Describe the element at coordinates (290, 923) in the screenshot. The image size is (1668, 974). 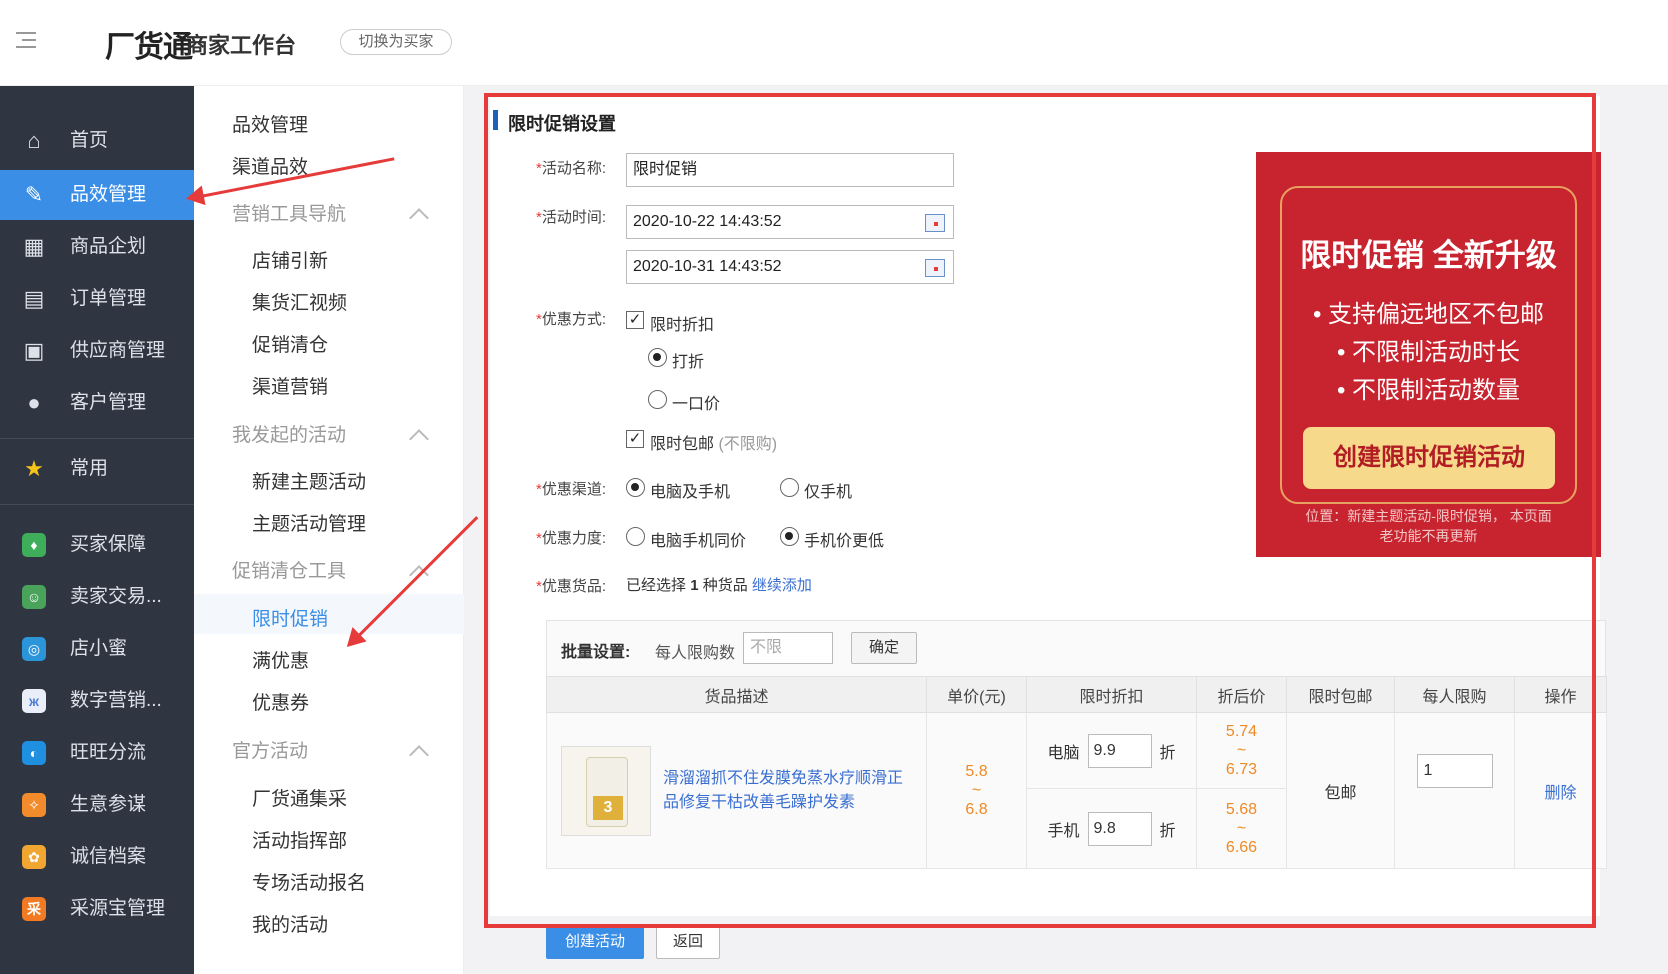
I see `subnav-item-my-activity: 我的活动` at that location.